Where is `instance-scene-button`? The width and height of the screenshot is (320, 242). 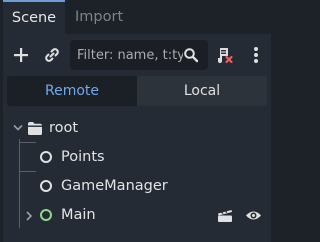 instance-scene-button is located at coordinates (52, 55).